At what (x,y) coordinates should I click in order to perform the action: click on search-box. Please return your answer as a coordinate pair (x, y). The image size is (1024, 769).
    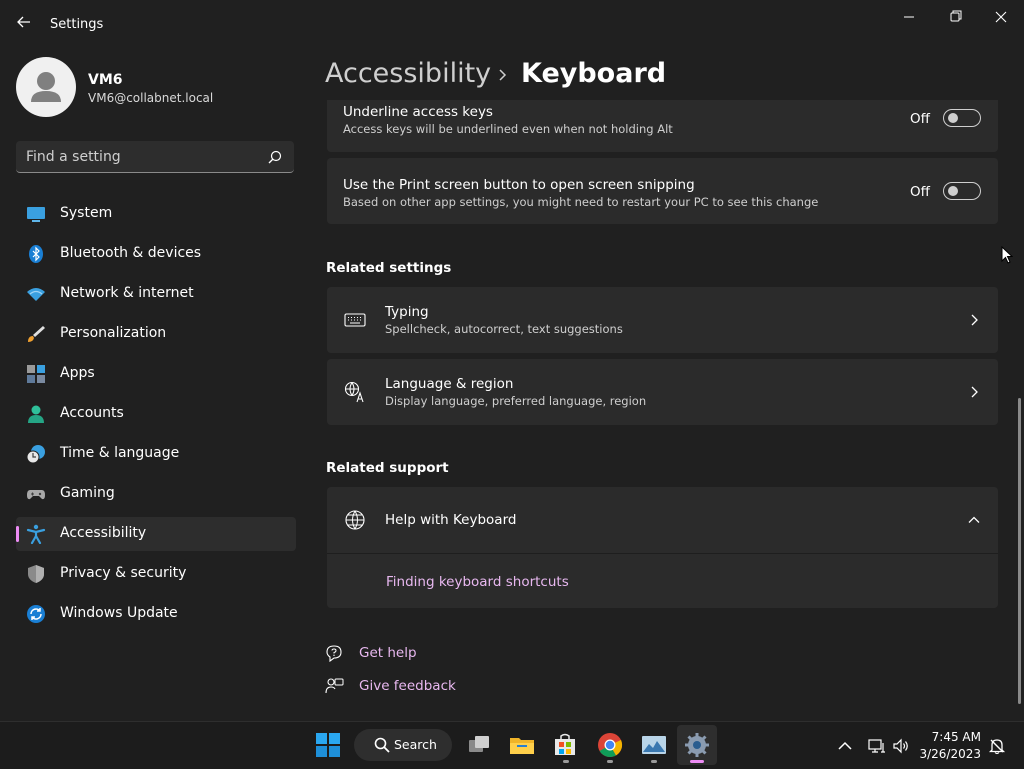
    Looking at the image, I should click on (155, 157).